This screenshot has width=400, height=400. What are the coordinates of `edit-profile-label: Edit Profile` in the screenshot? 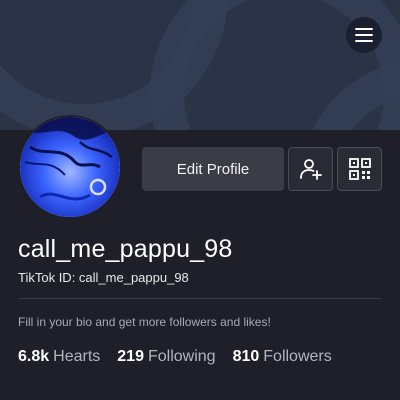 It's located at (213, 169).